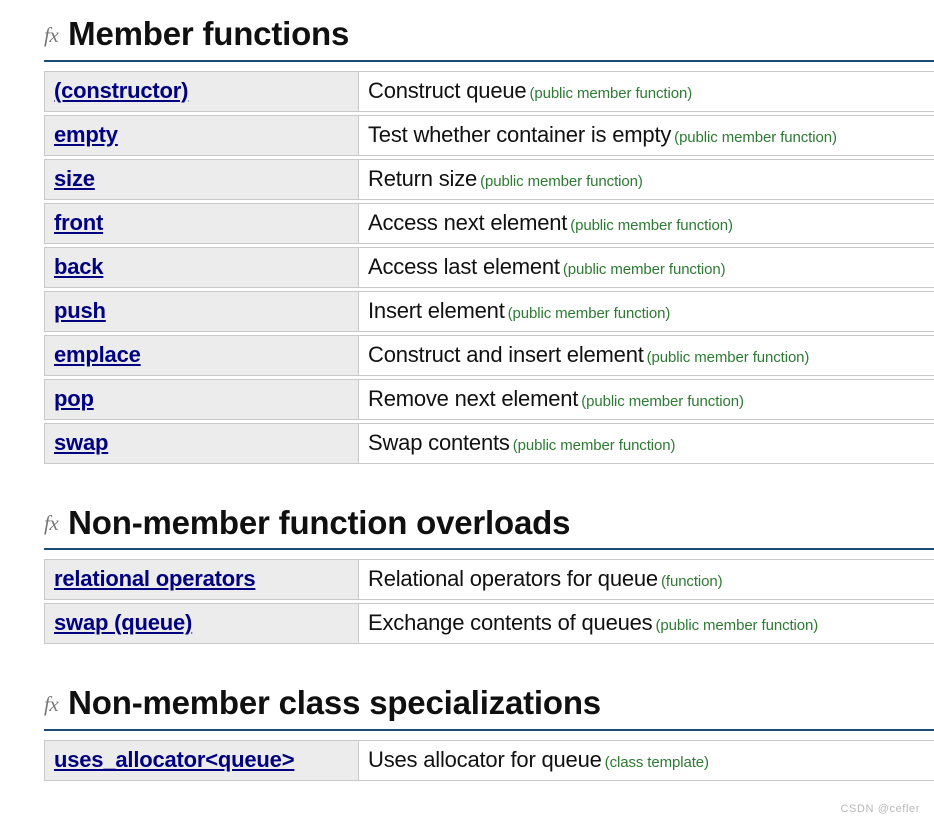  What do you see at coordinates (201, 223) in the screenshot?
I see `function-name-cell: front` at bounding box center [201, 223].